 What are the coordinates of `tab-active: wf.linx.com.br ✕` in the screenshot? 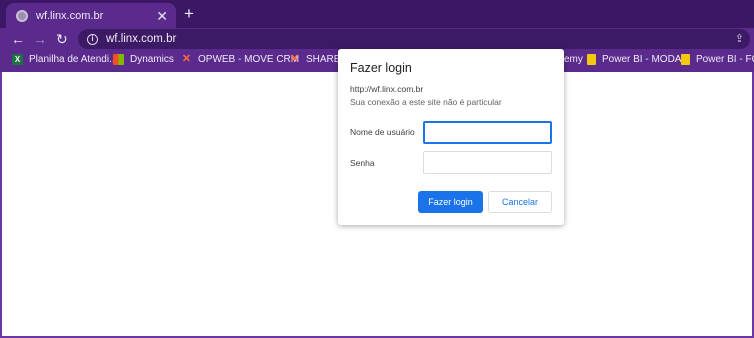 It's located at (91, 15).